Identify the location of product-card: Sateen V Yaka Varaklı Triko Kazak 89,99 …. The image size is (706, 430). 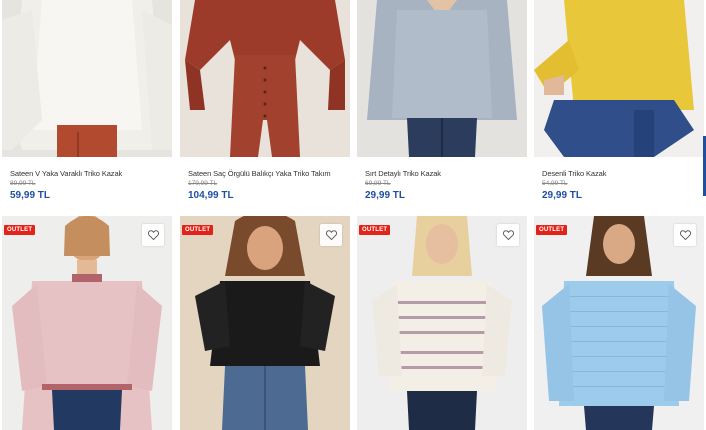
(87, 105).